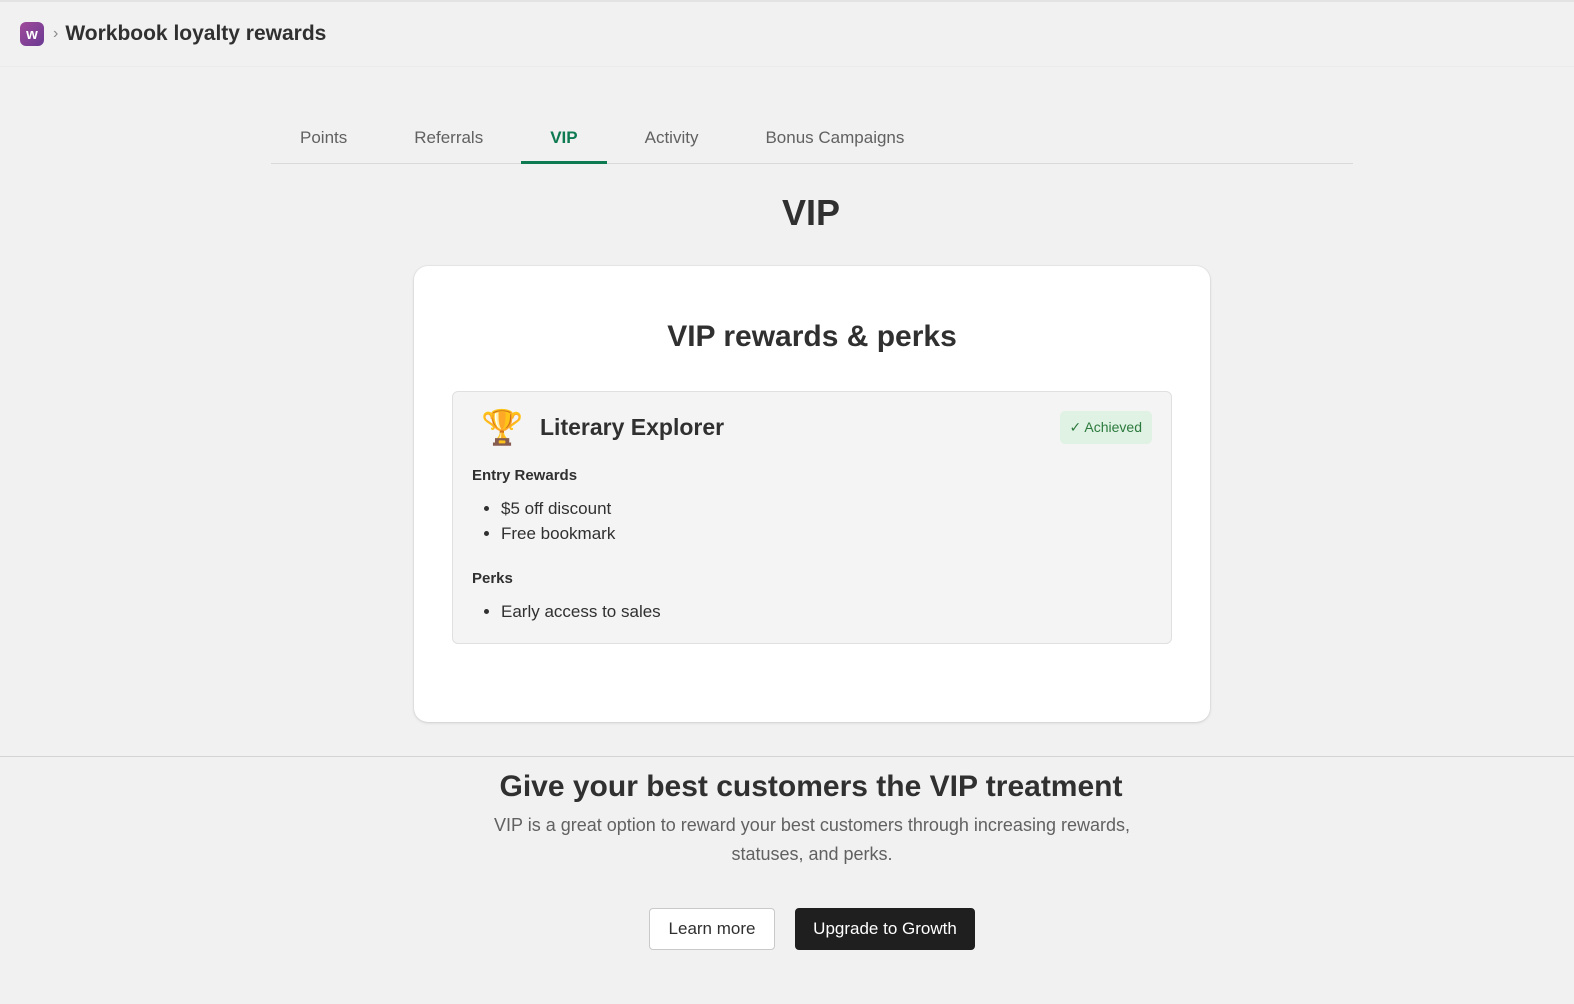  Describe the element at coordinates (32, 34) in the screenshot. I see `app-logo-icon: w` at that location.